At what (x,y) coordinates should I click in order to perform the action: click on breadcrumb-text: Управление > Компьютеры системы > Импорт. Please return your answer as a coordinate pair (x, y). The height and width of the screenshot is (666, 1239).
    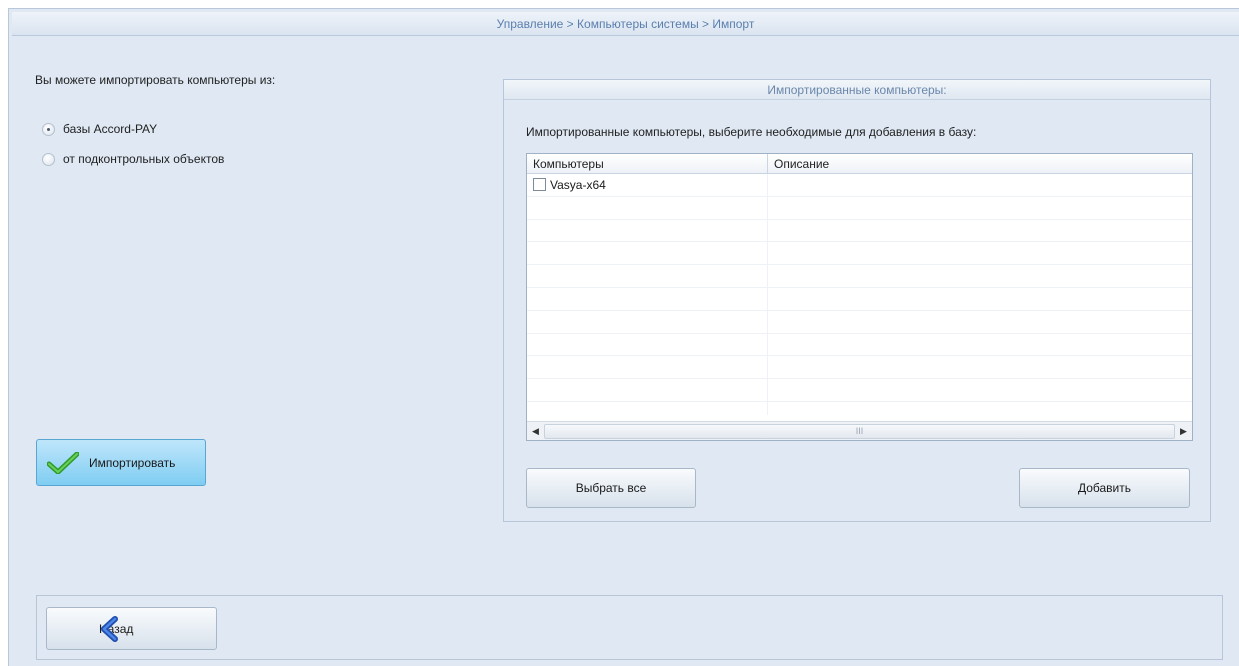
    Looking at the image, I should click on (625, 24).